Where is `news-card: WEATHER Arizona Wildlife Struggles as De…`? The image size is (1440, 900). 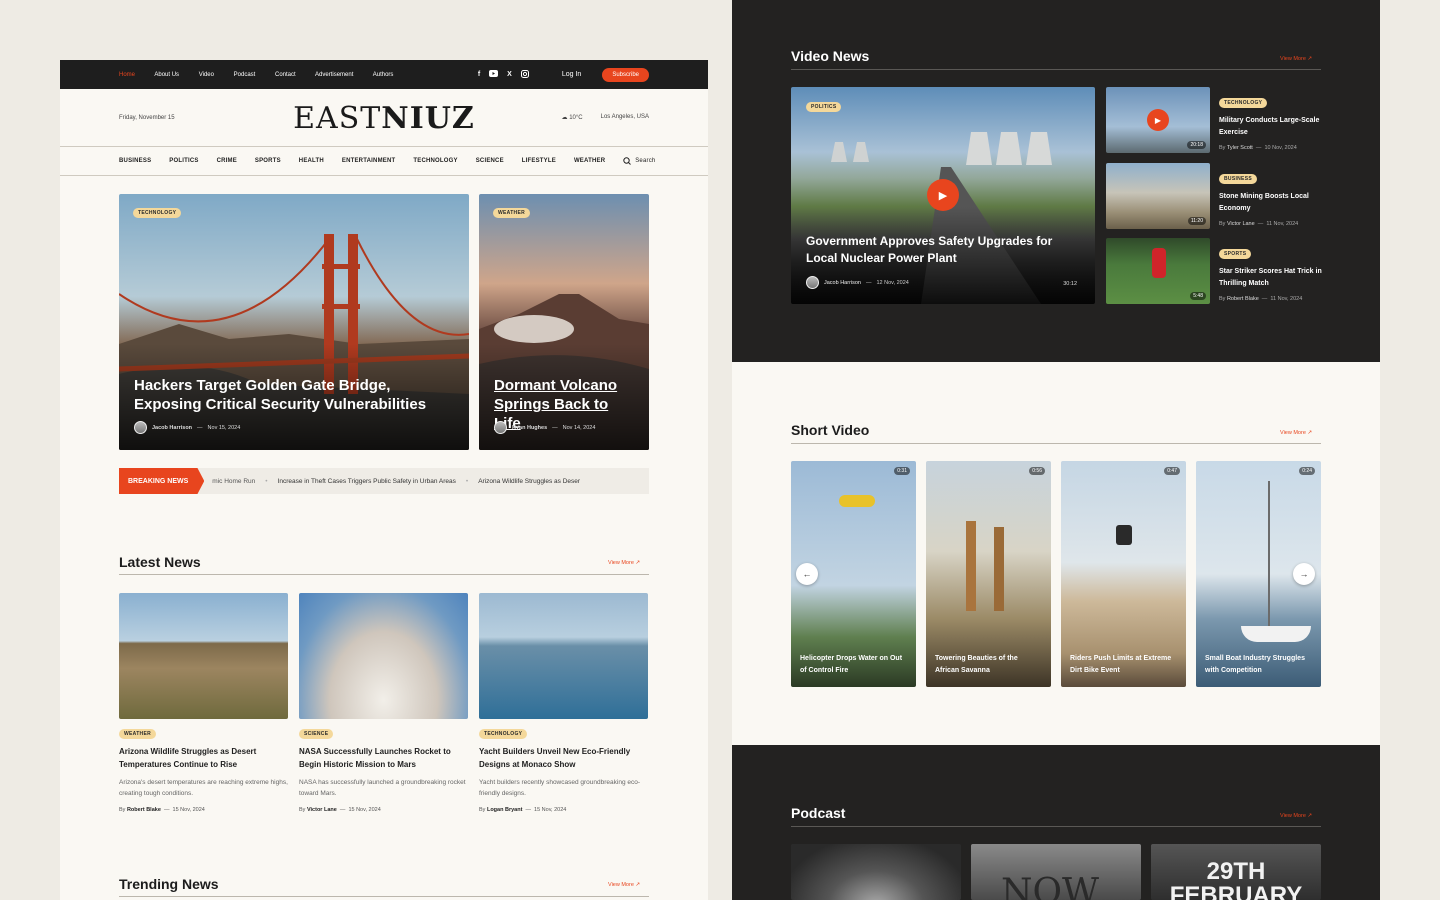 news-card: WEATHER Arizona Wildlife Struggles as De… is located at coordinates (203, 703).